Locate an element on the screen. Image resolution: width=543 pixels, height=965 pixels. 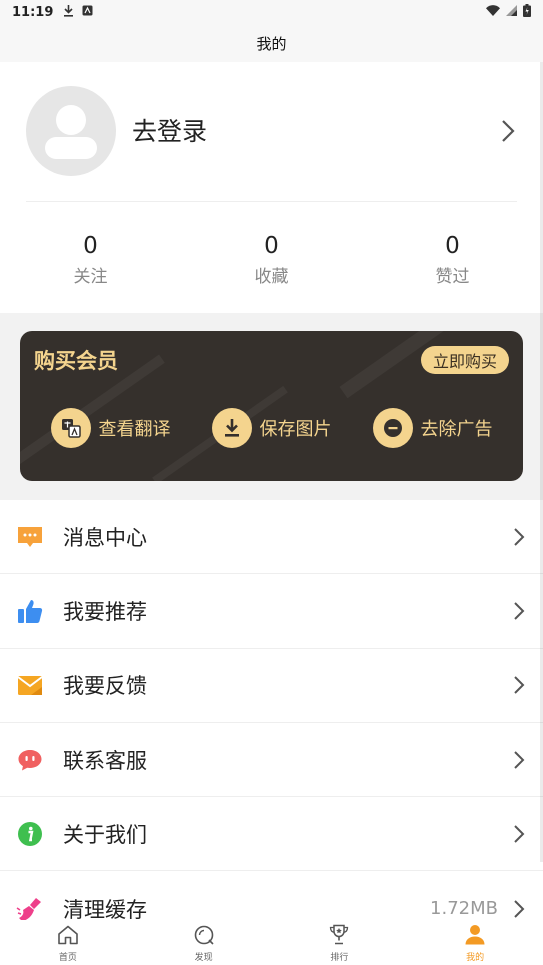
vip-features: 查看翻译 保存图片 去除广告 is located at coordinates (271, 428).